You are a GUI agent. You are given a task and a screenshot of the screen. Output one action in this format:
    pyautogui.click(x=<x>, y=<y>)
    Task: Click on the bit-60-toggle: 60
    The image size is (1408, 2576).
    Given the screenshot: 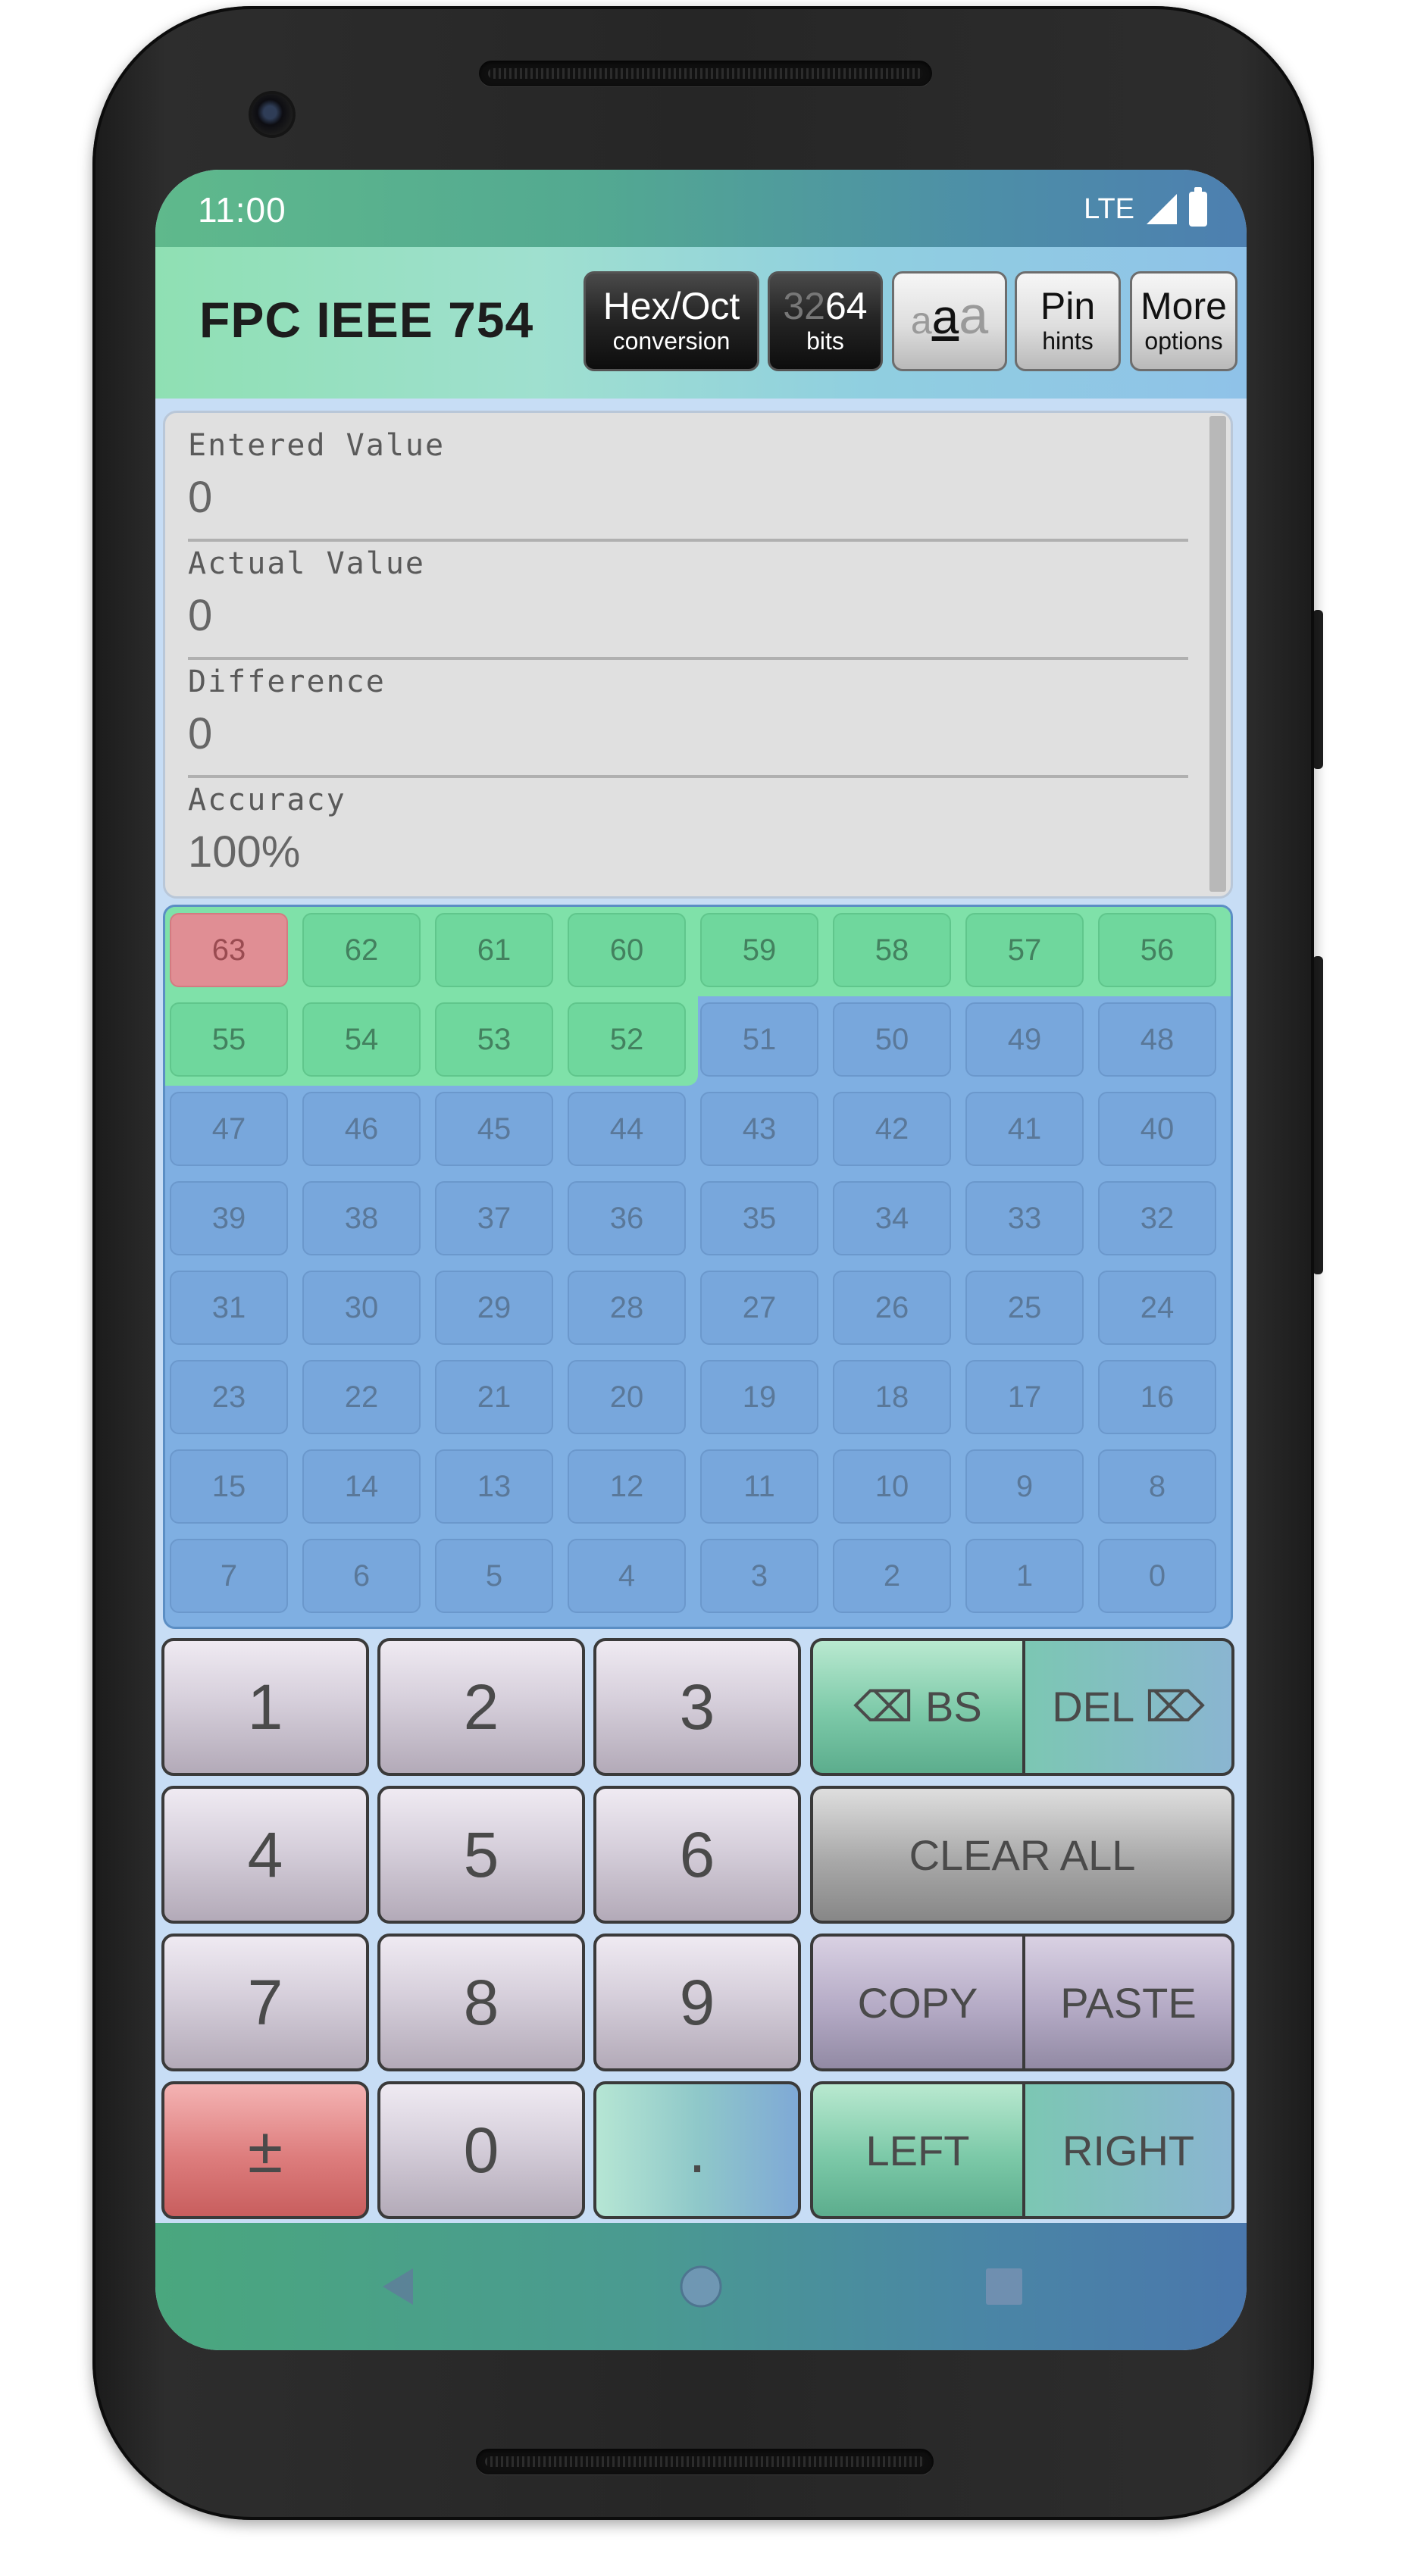 What is the action you would take?
    pyautogui.click(x=627, y=950)
    